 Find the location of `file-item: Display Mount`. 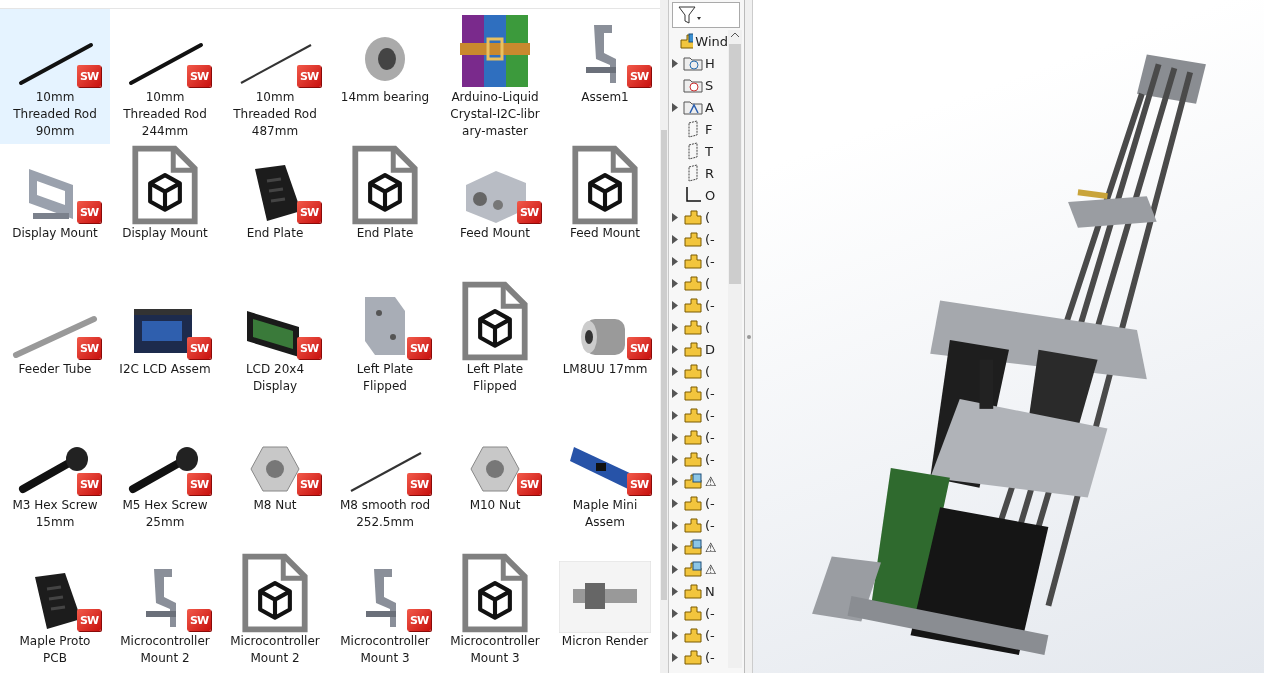

file-item: Display Mount is located at coordinates (165, 195).